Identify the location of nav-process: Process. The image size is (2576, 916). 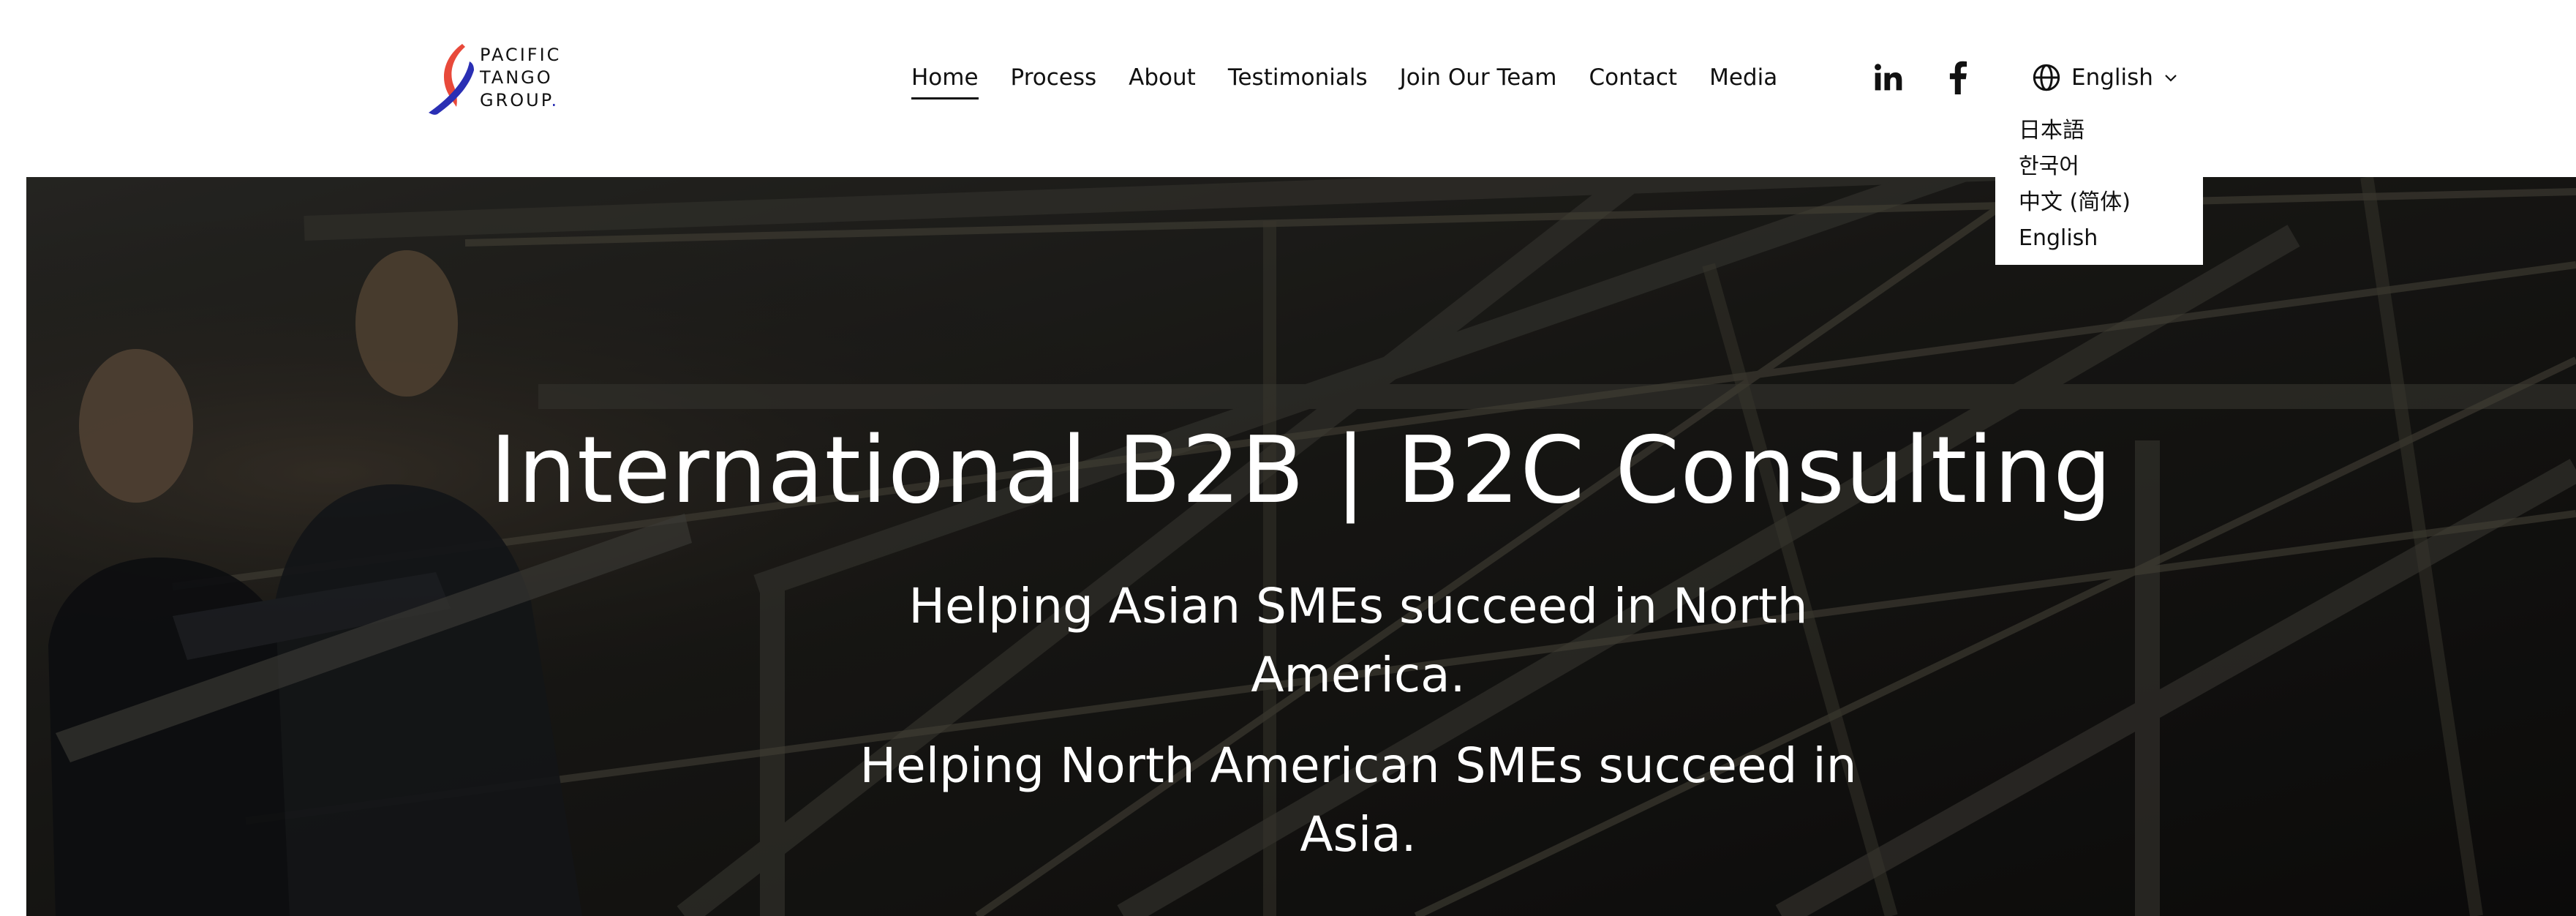
(1054, 77).